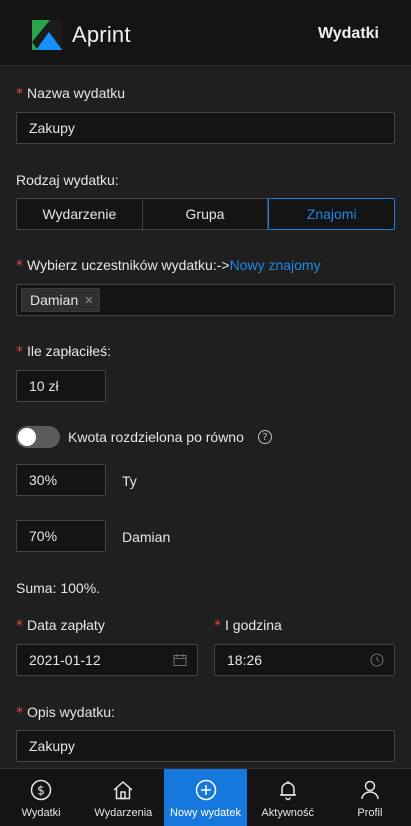 Image resolution: width=411 pixels, height=826 pixels. What do you see at coordinates (60, 625) in the screenshot?
I see `payment-date-label: * Data zapłaty` at bounding box center [60, 625].